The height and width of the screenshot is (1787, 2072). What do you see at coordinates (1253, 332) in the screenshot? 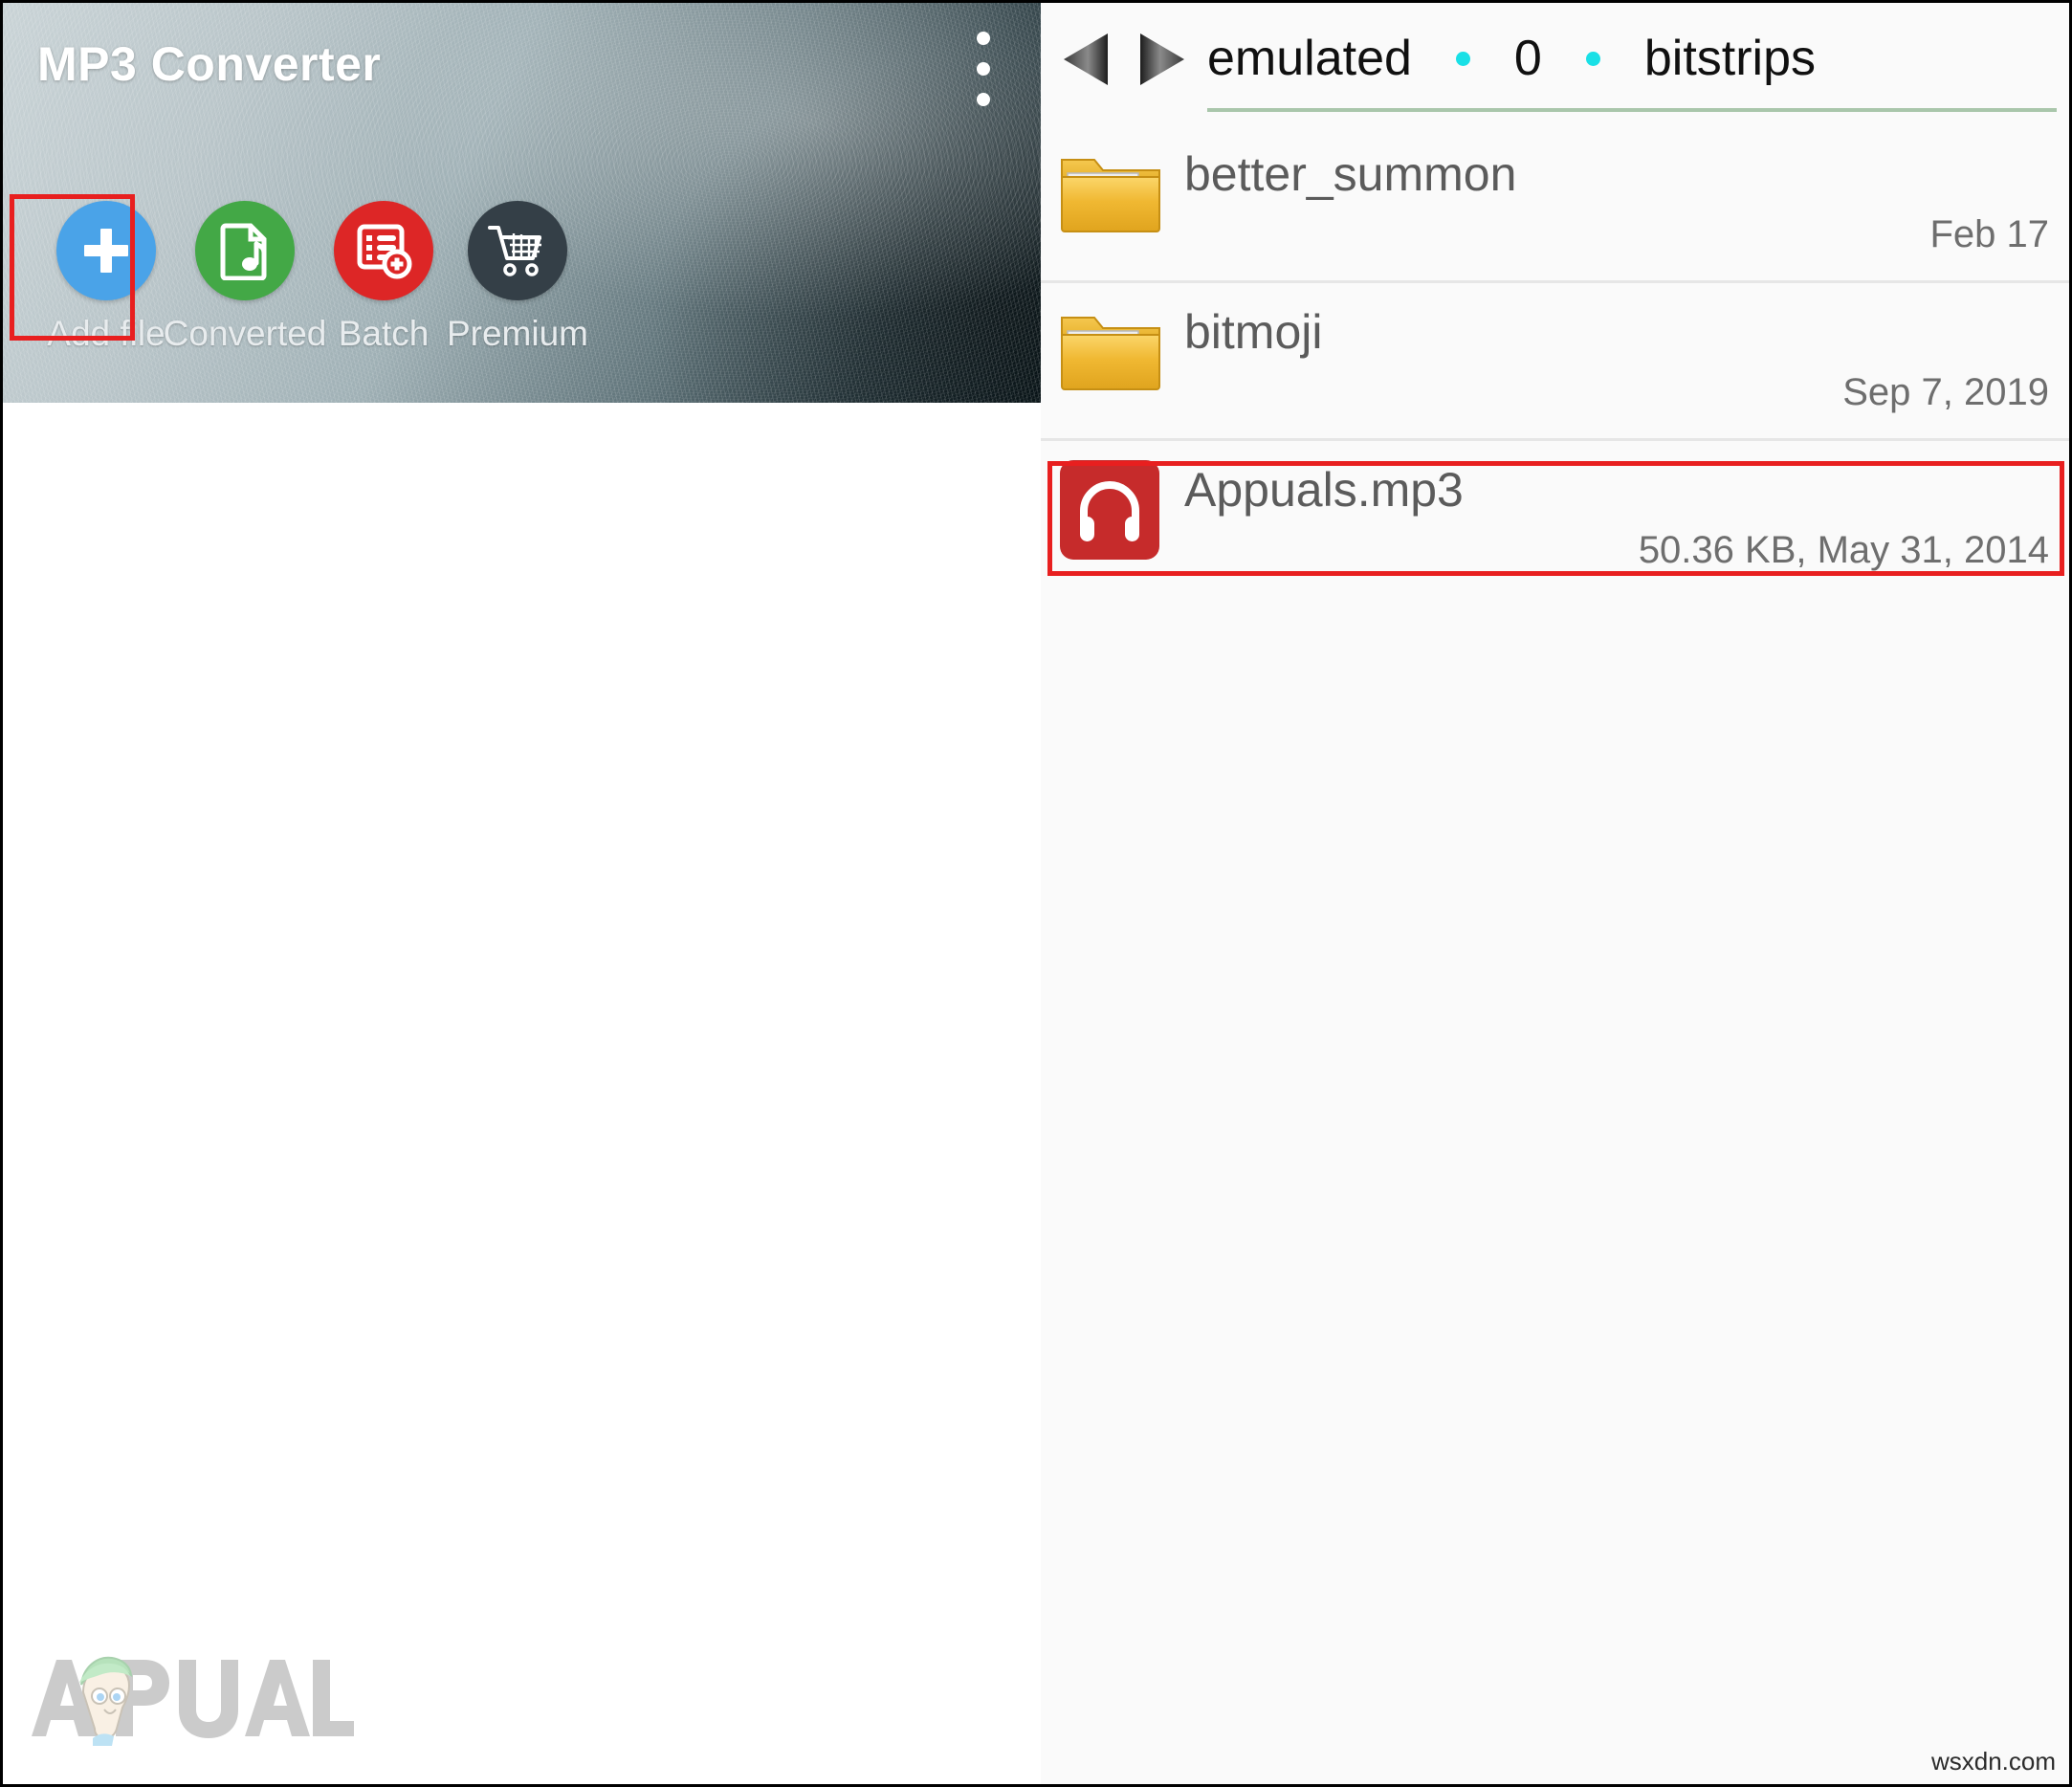
I see `file-name: bitmoji` at bounding box center [1253, 332].